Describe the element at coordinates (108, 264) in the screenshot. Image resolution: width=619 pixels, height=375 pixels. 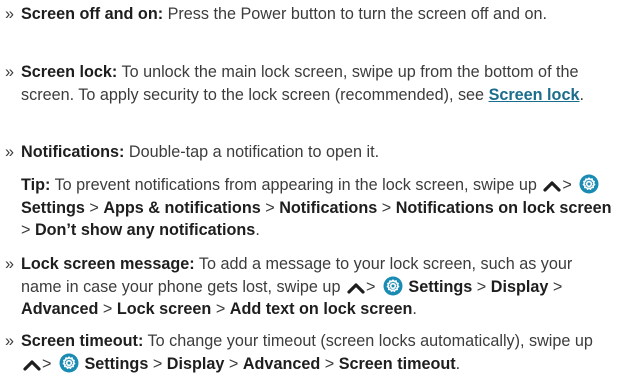
I see `item-label: Lock screen message:` at that location.